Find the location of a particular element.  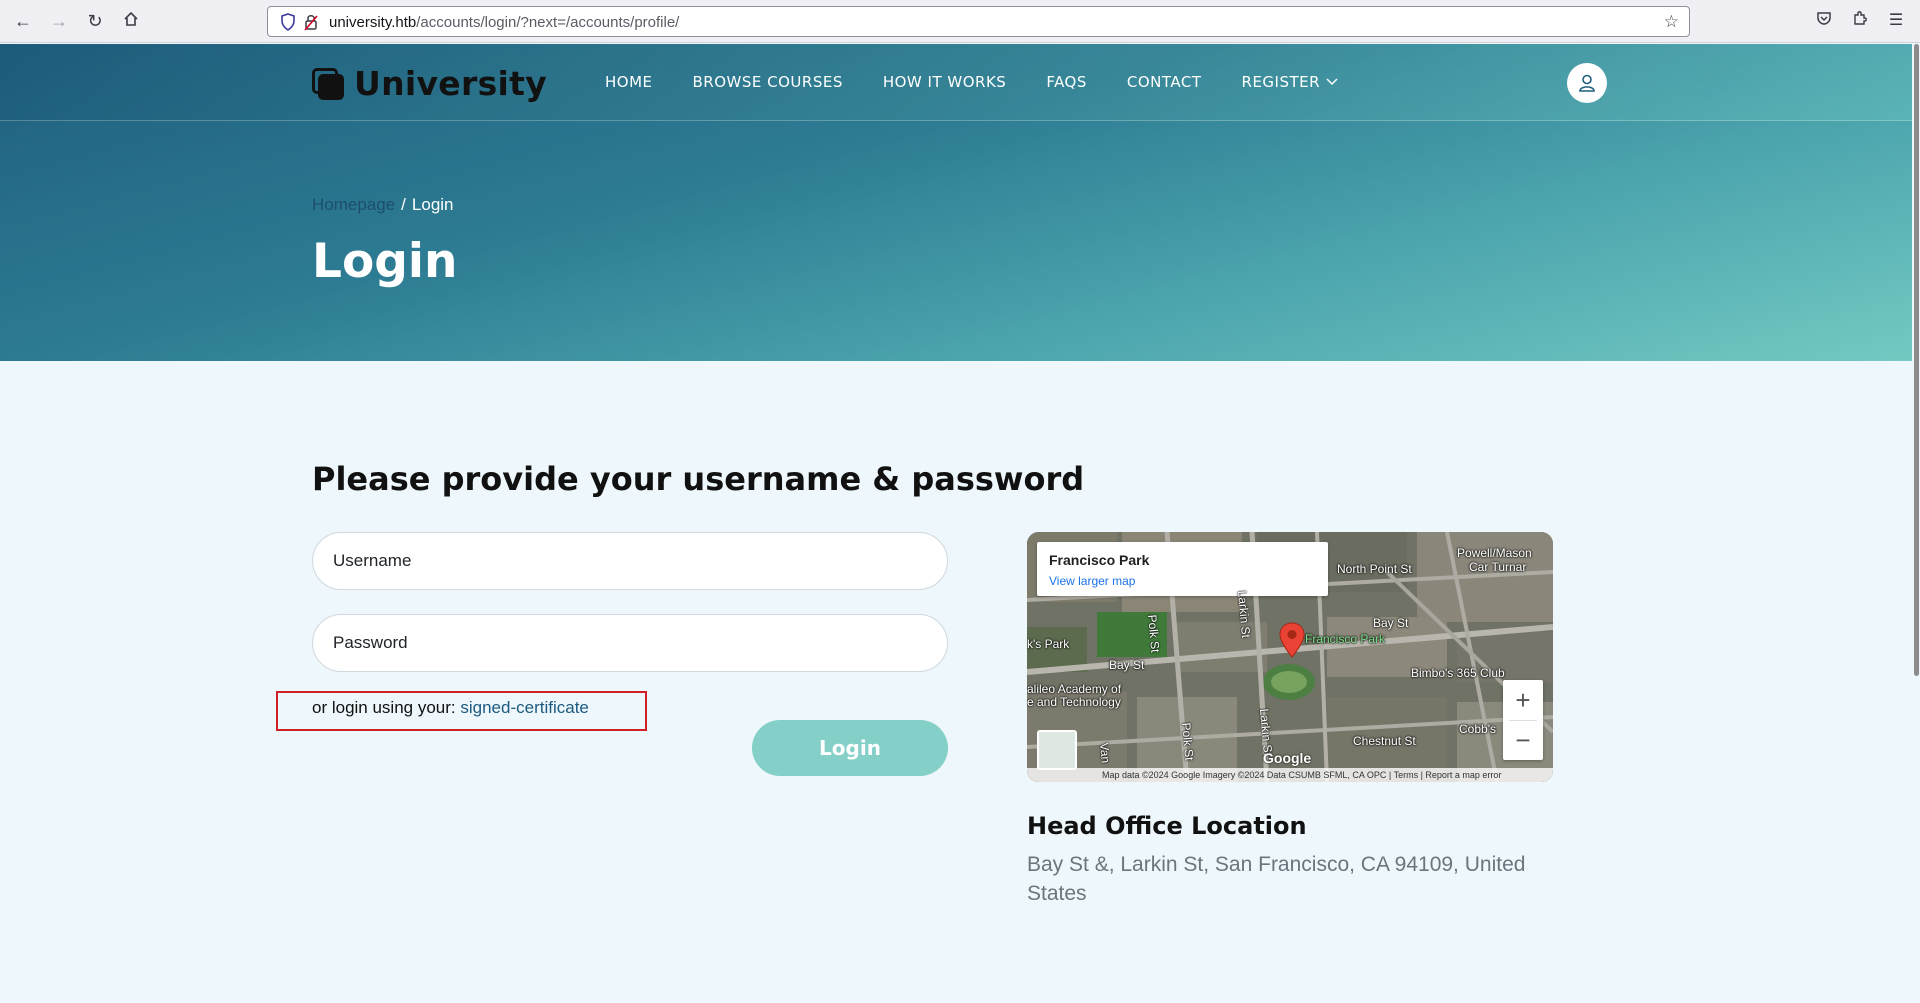

site-logo: University is located at coordinates (429, 83).